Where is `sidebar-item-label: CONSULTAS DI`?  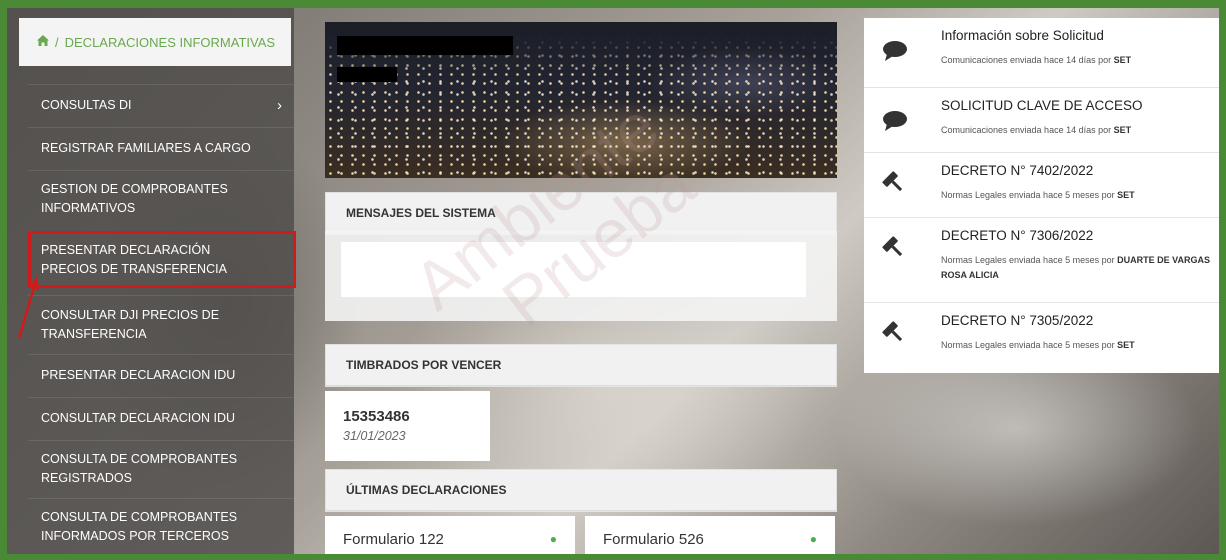 sidebar-item-label: CONSULTAS DI is located at coordinates (86, 105).